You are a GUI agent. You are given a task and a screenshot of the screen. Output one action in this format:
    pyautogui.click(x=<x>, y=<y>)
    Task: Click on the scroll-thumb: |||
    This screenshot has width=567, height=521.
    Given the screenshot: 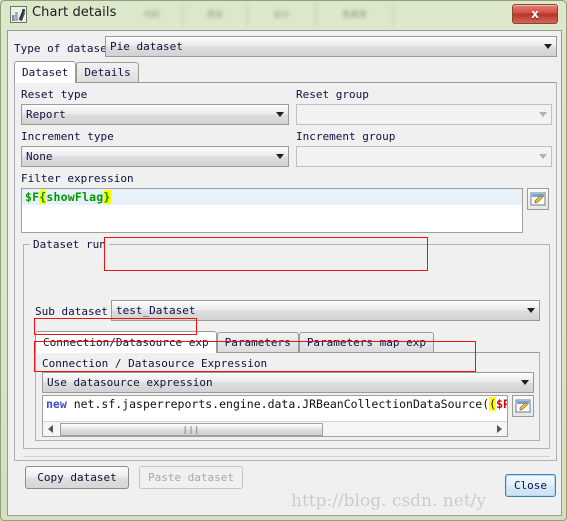 What is the action you would take?
    pyautogui.click(x=191, y=429)
    